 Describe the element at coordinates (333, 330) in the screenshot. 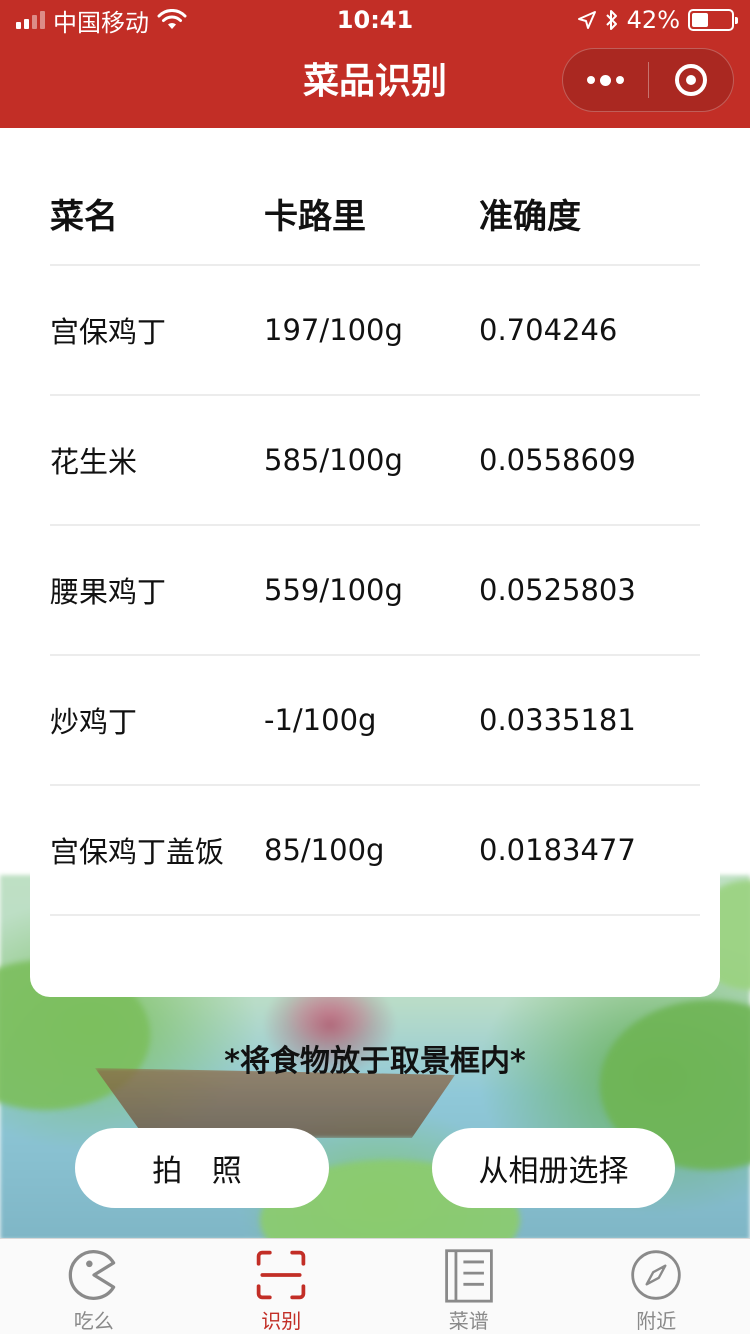

I see `dish-calories: 197/100g` at that location.